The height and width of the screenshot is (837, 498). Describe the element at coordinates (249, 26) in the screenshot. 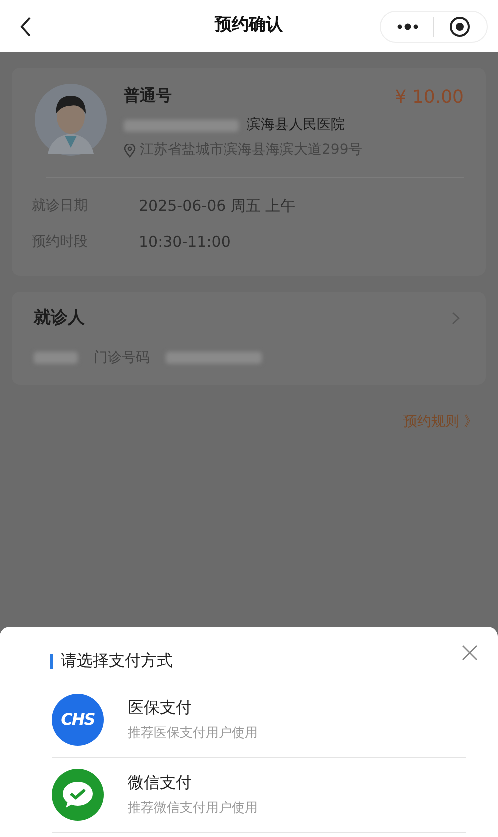

I see `page-title: 预约确认` at that location.